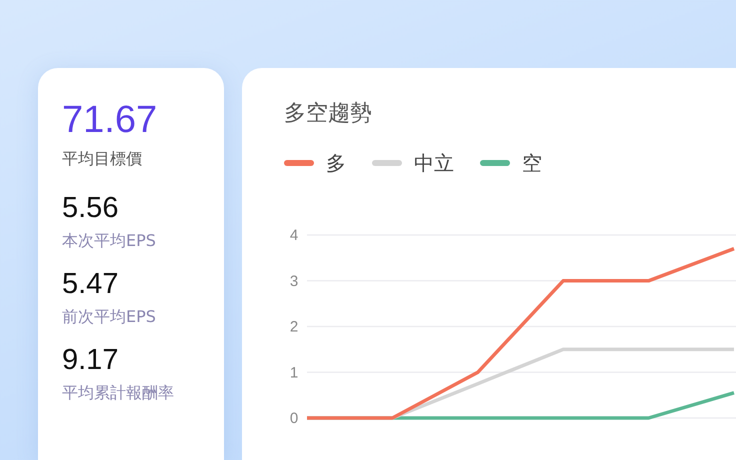 The height and width of the screenshot is (460, 736). Describe the element at coordinates (434, 163) in the screenshot. I see `legend-label: 中立` at that location.